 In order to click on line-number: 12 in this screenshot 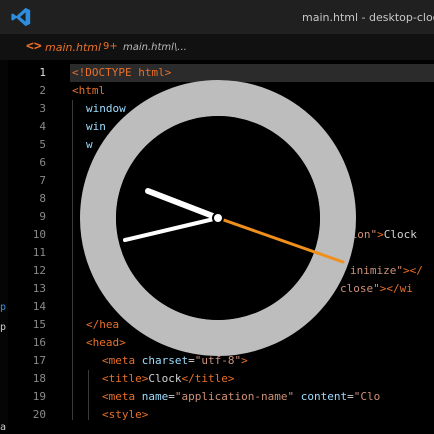, I will do `click(39, 270)`.